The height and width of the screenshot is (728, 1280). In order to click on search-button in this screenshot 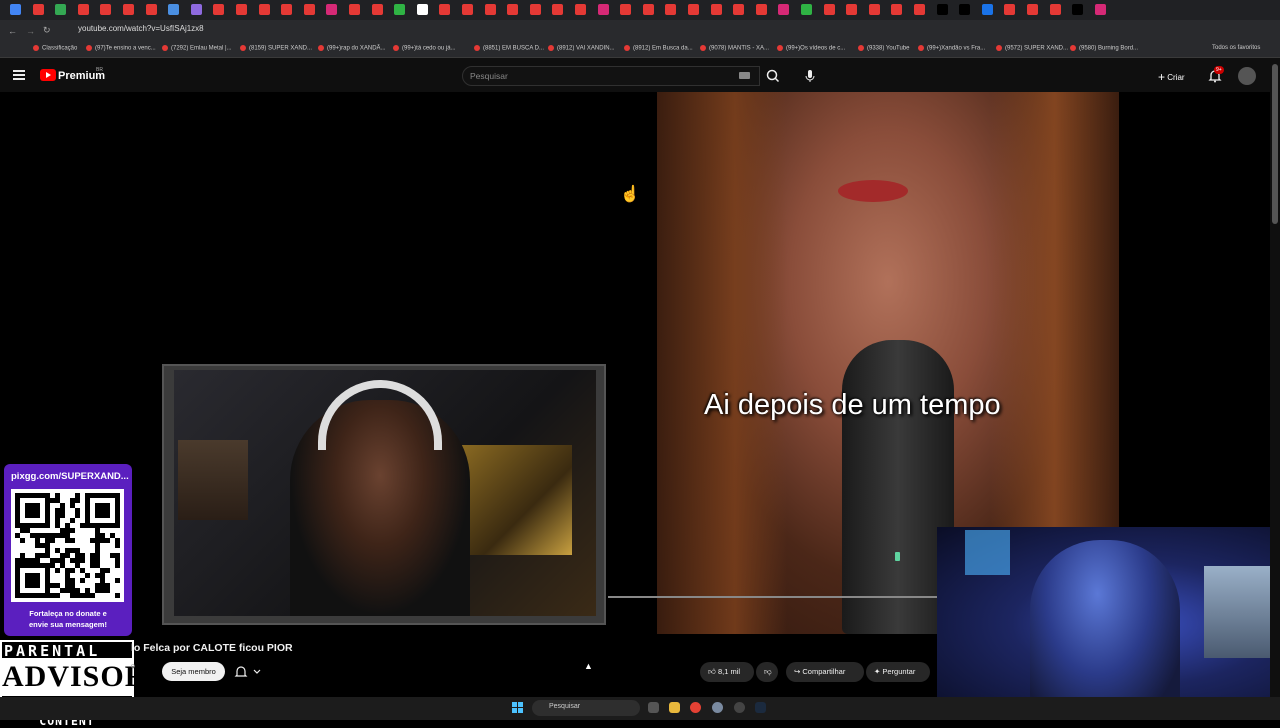, I will do `click(773, 76)`.